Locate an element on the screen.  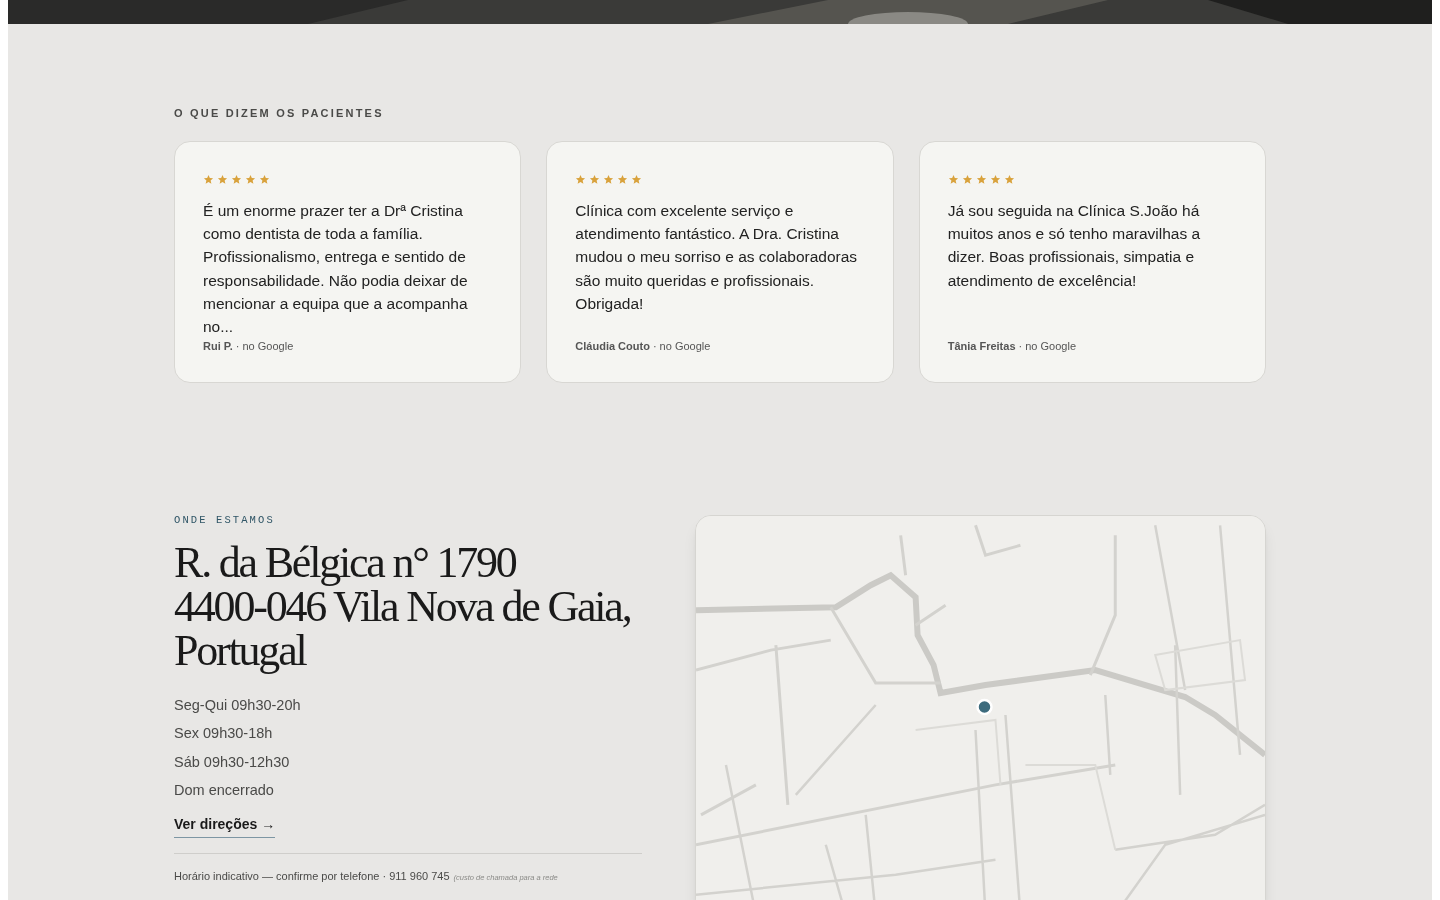
review-text: Clínica com excelente serviço e atendimento fantástico. A Dra. Cristina mudou o meu sorriso e as colaboradoras são muito queridas e profissionais. Obrigada! is located at coordinates (717, 257).